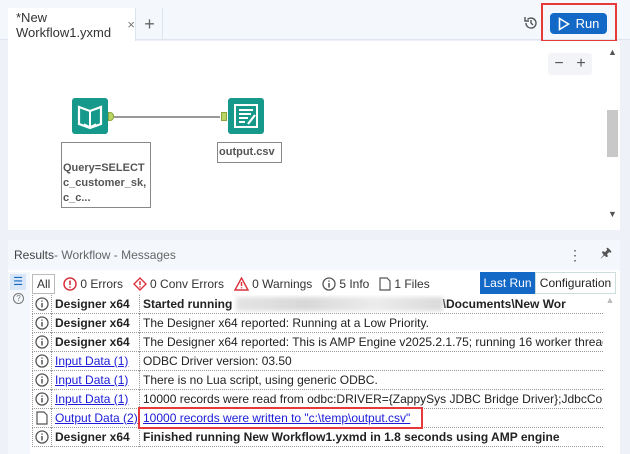 The width and height of the screenshot is (630, 454). Describe the element at coordinates (224, 116) in the screenshot. I see `input-anchor` at that location.